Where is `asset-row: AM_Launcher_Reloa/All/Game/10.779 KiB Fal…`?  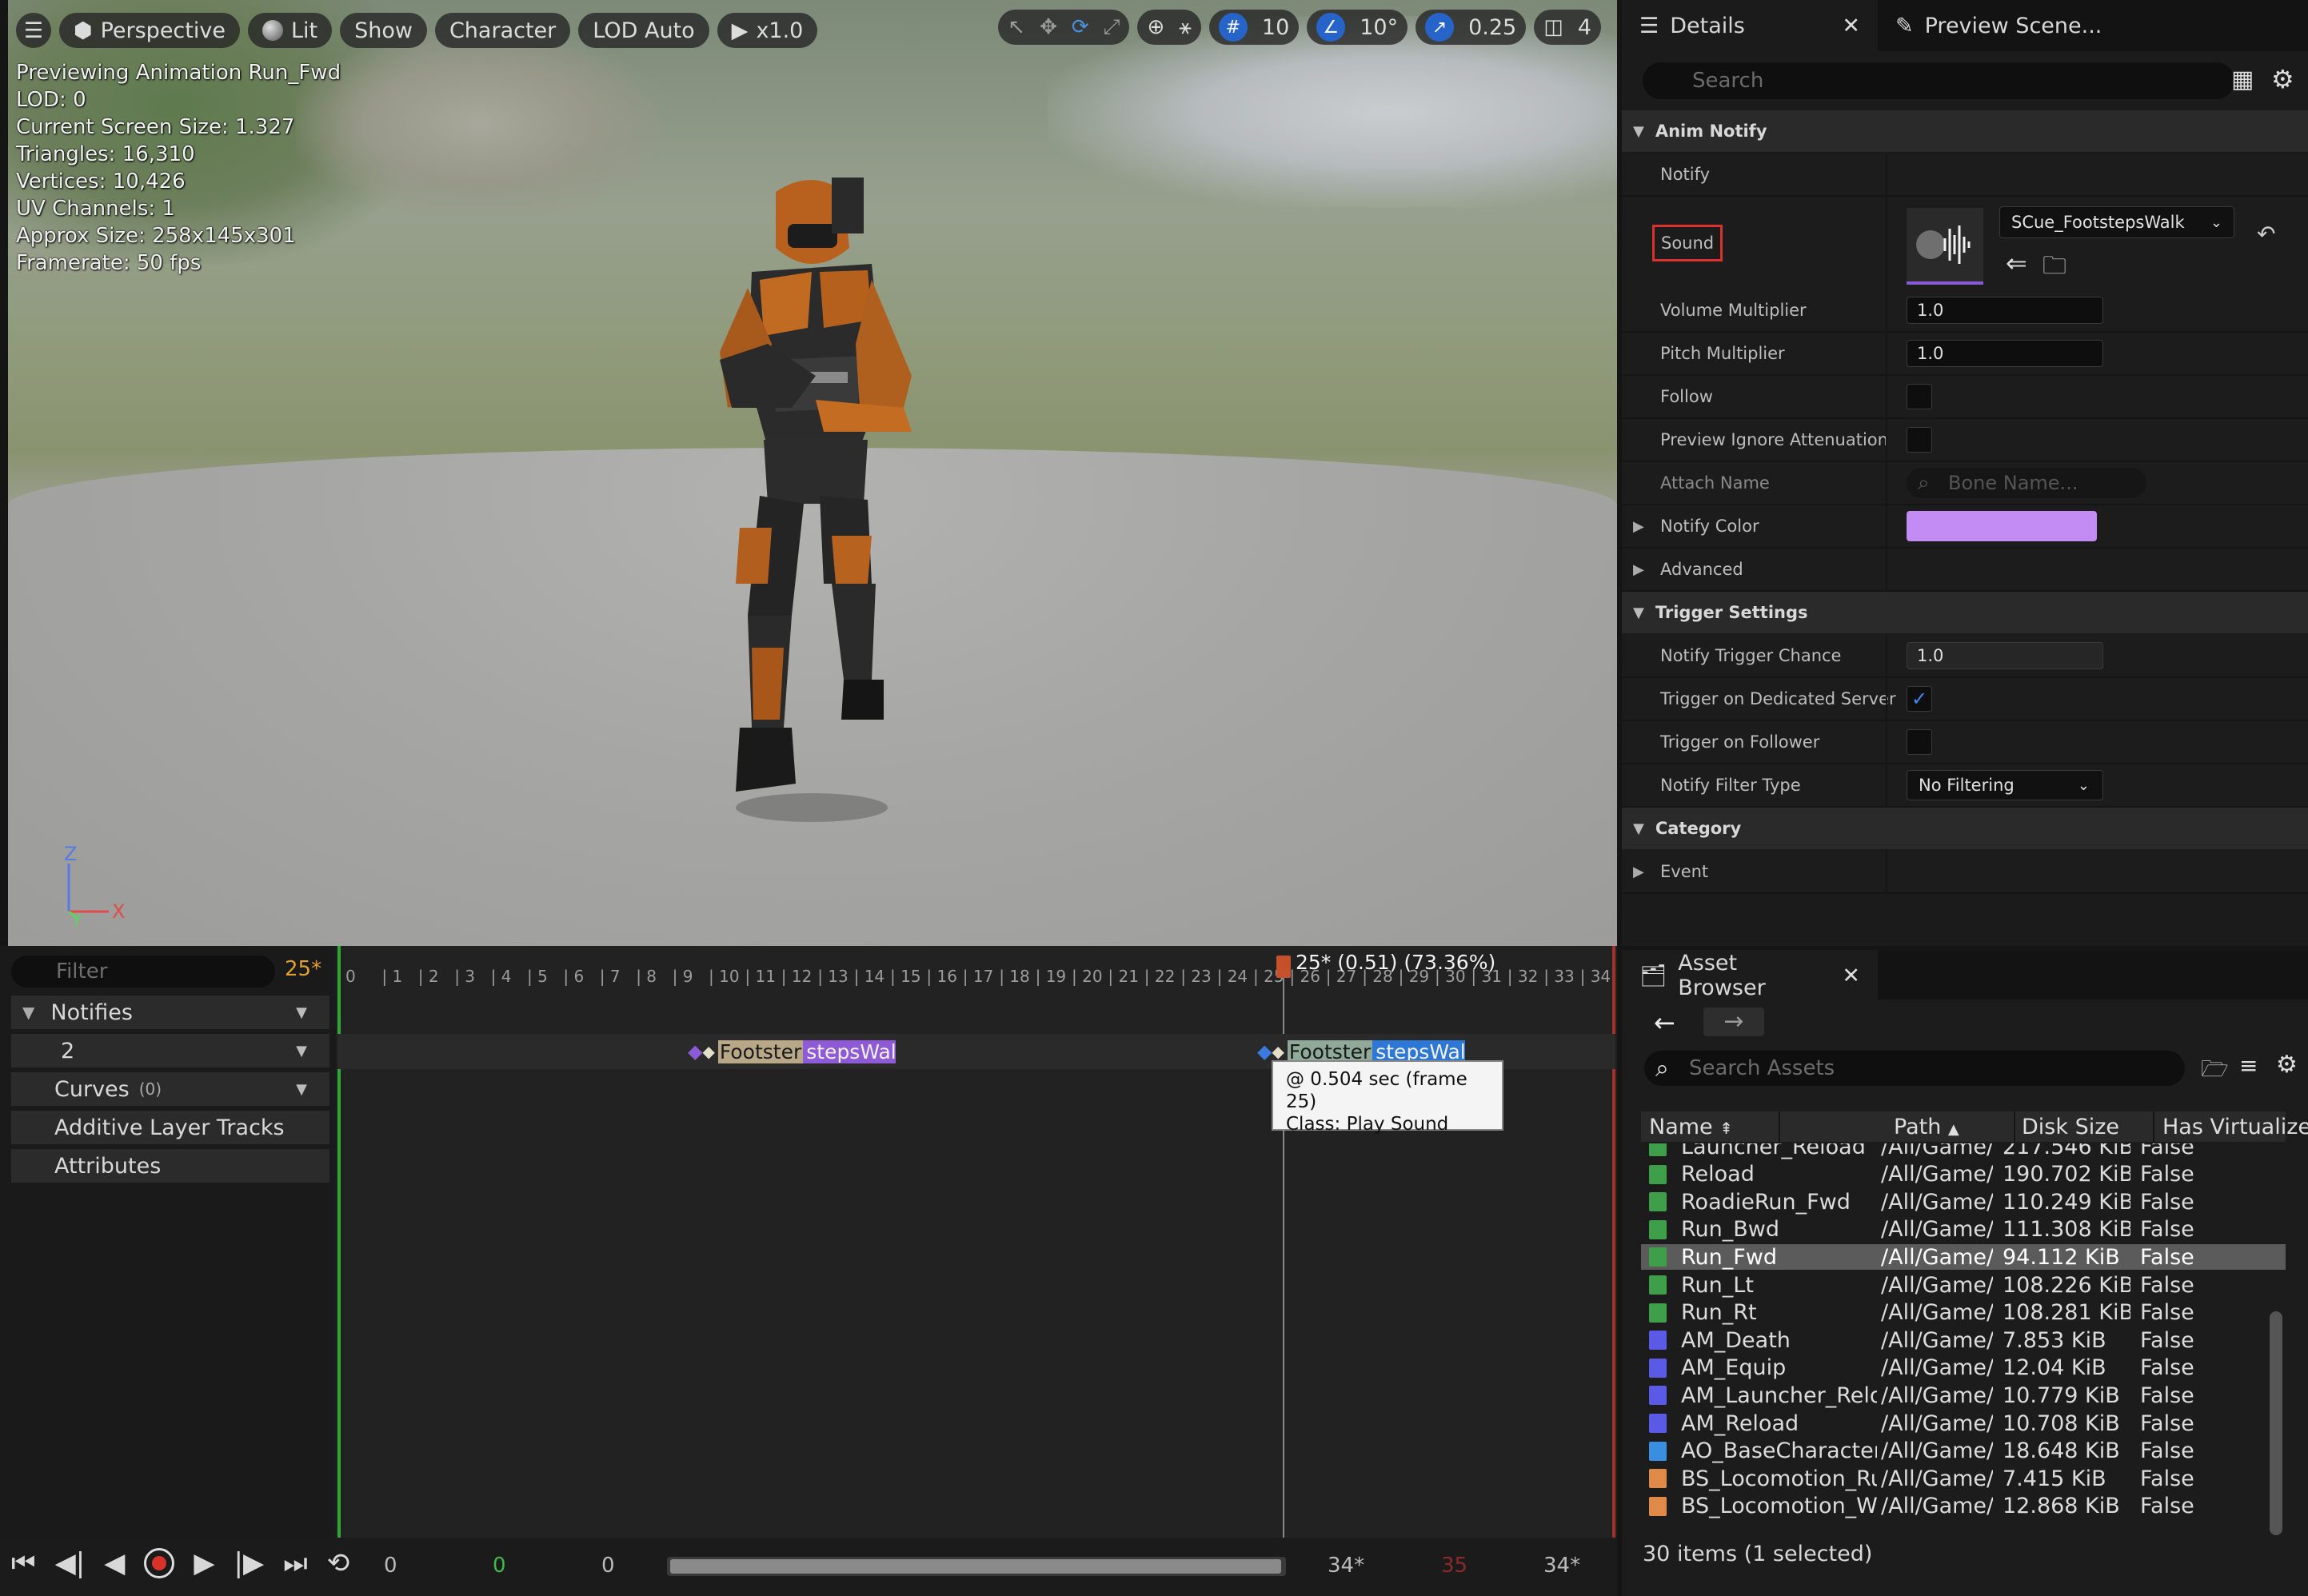
asset-row: AM_Launcher_Reloa/All/Game/10.779 KiB Fal… is located at coordinates (1963, 1395).